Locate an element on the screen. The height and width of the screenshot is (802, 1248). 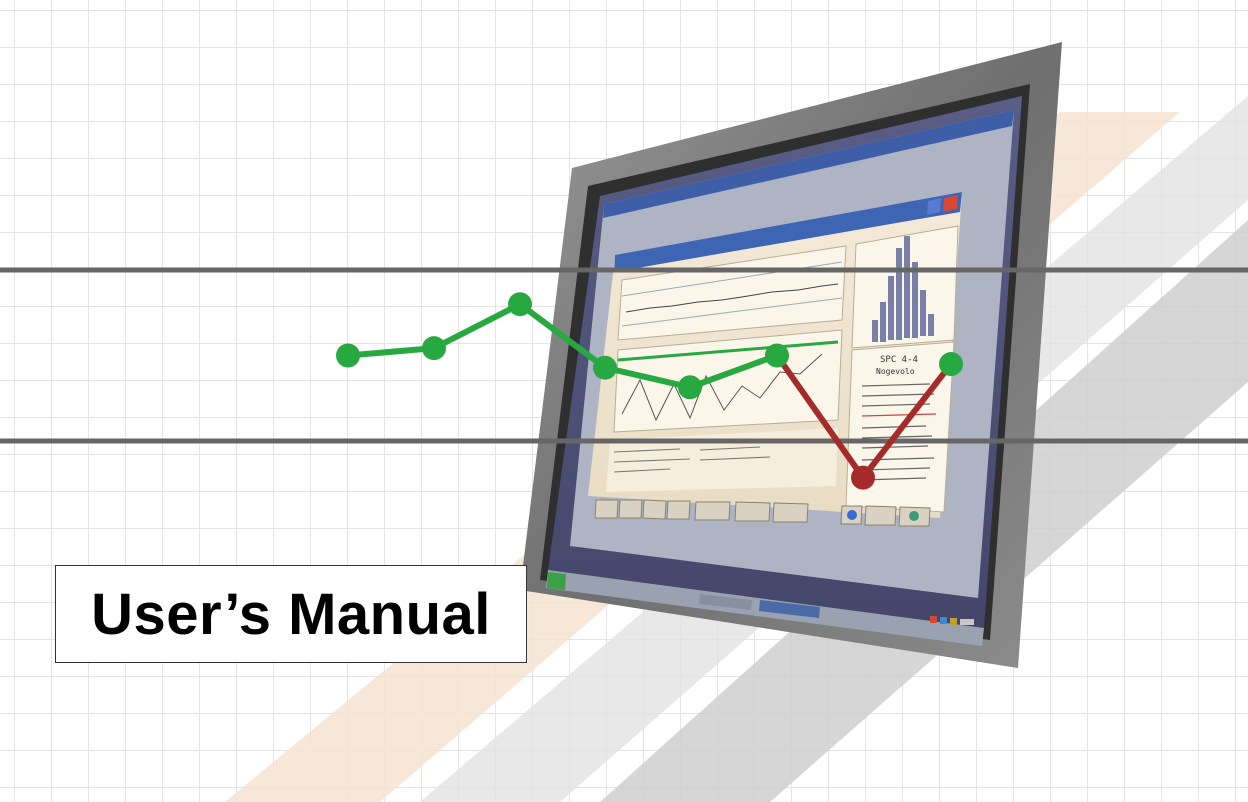
manual-title: User’s Manual is located at coordinates (291, 614).